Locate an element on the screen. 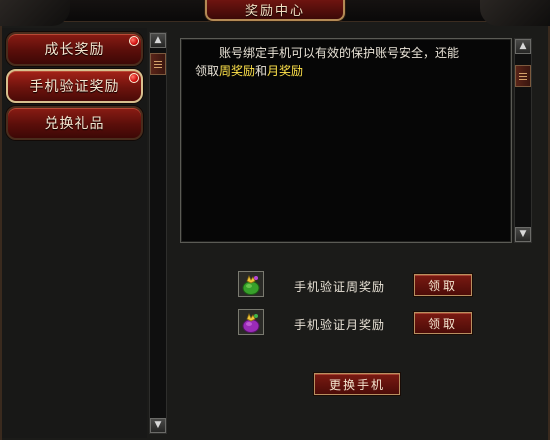 The width and height of the screenshot is (550, 440). highlight-monthly-reward: 月奖励 is located at coordinates (285, 71).